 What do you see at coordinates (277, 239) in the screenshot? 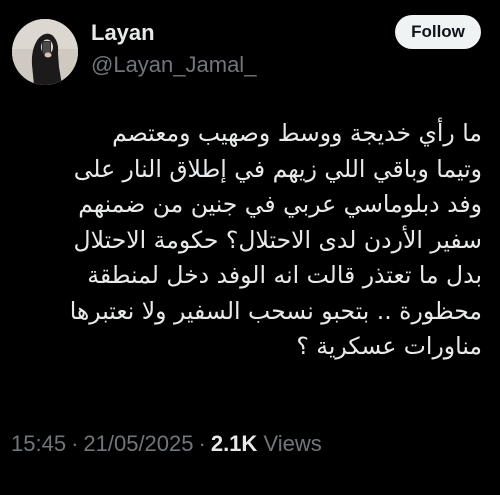
I see `tweet-text-line: سفير الأردن لدى الاحتلال؟ حكومة الاحتلال` at bounding box center [277, 239].